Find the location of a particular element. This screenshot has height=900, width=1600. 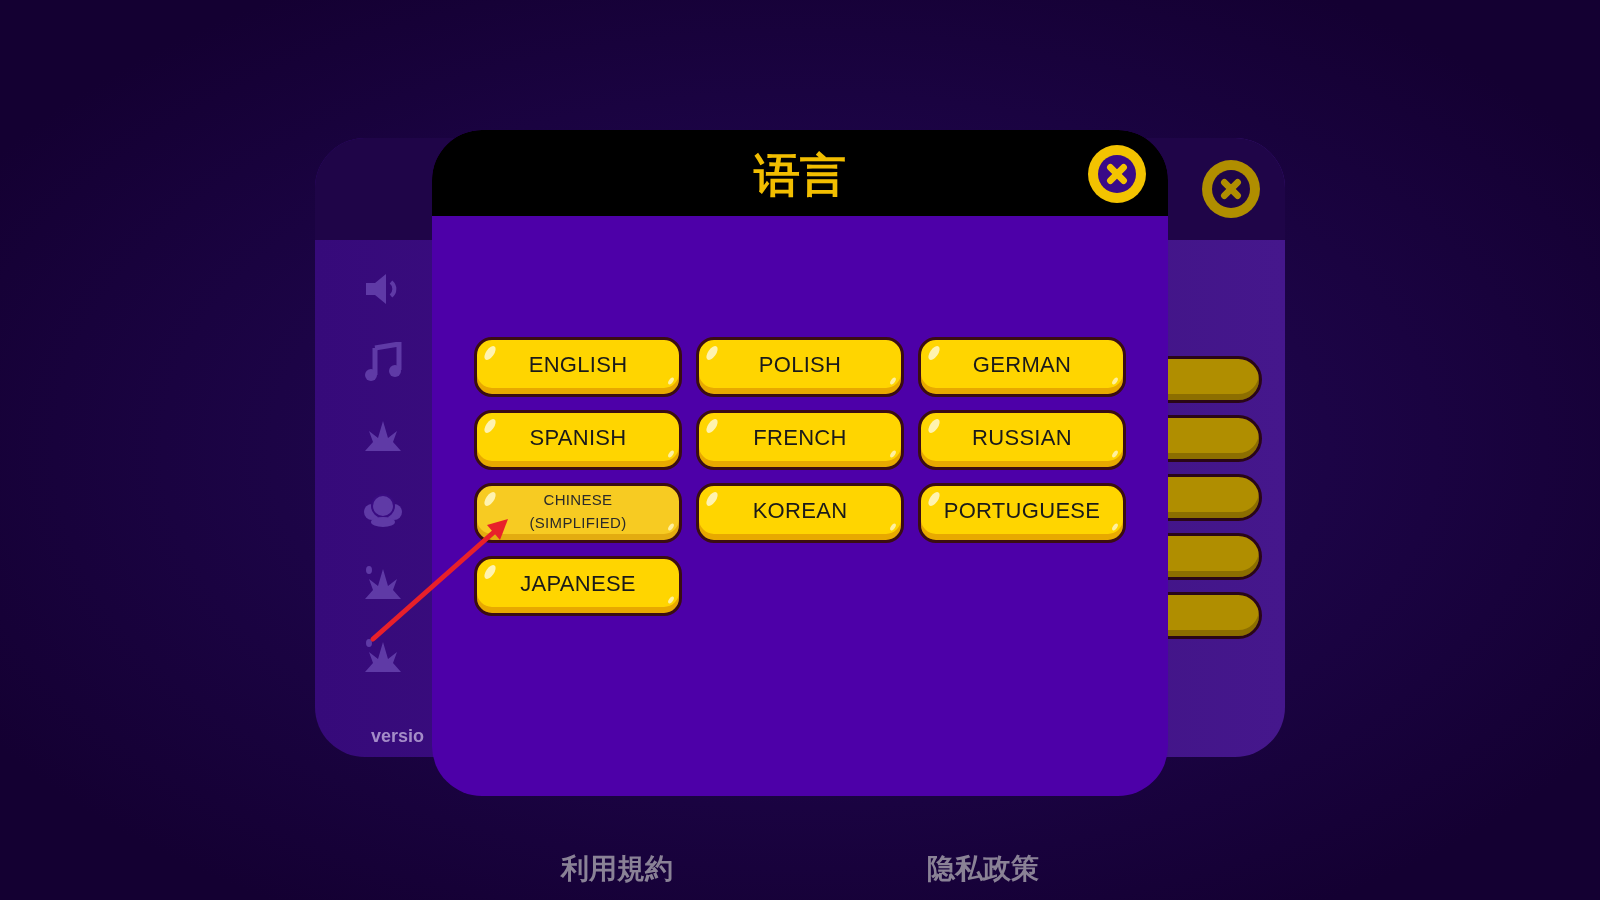

music-note-icon is located at coordinates (383, 362).